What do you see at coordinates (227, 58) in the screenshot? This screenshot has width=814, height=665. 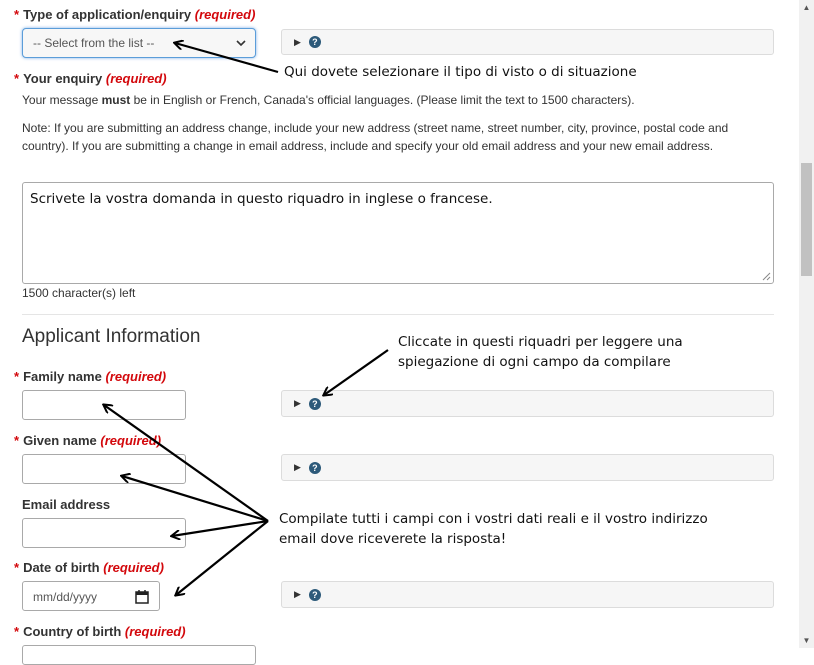 I see `arrow-to-select` at bounding box center [227, 58].